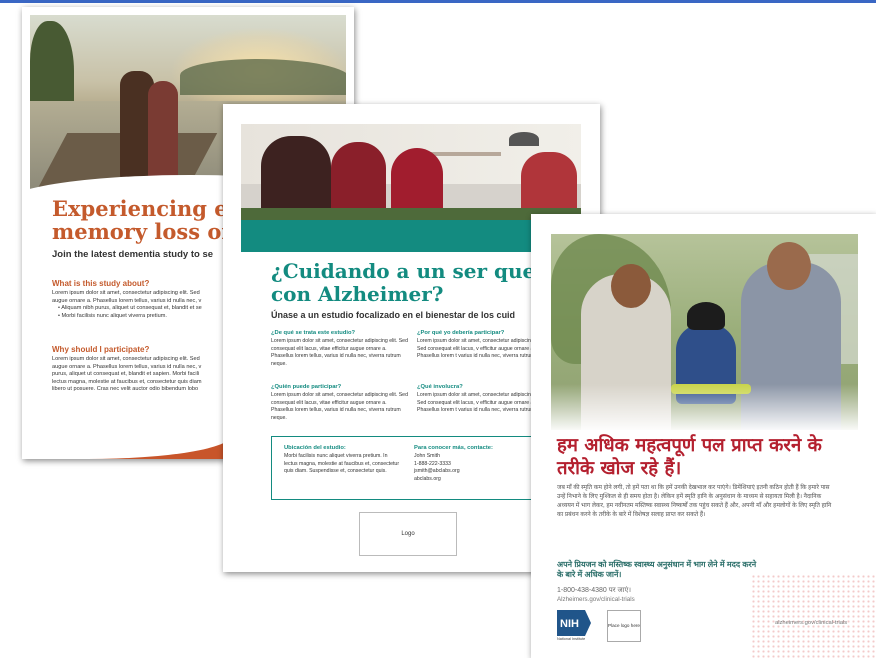  Describe the element at coordinates (453, 448) in the screenshot. I see `contact-heading: Para conocer más, contacte:` at that location.